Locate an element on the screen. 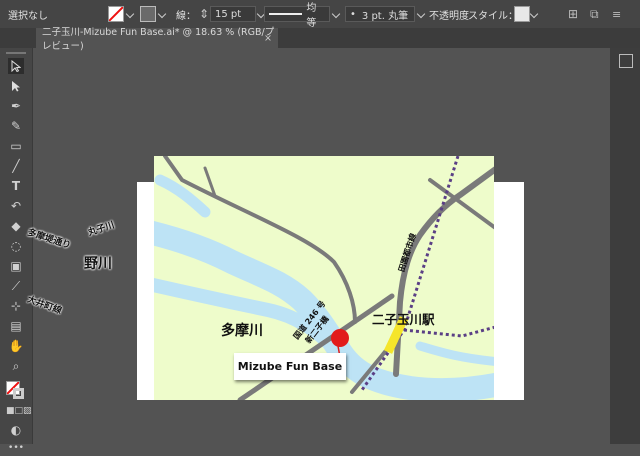  callout-label: Mizube Fun Base is located at coordinates (290, 366).